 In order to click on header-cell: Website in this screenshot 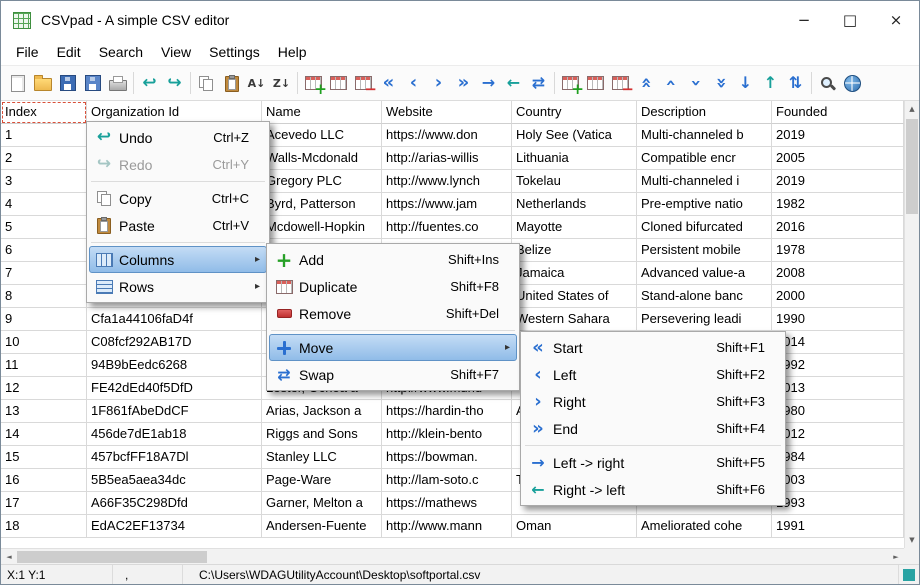, I will do `click(447, 112)`.